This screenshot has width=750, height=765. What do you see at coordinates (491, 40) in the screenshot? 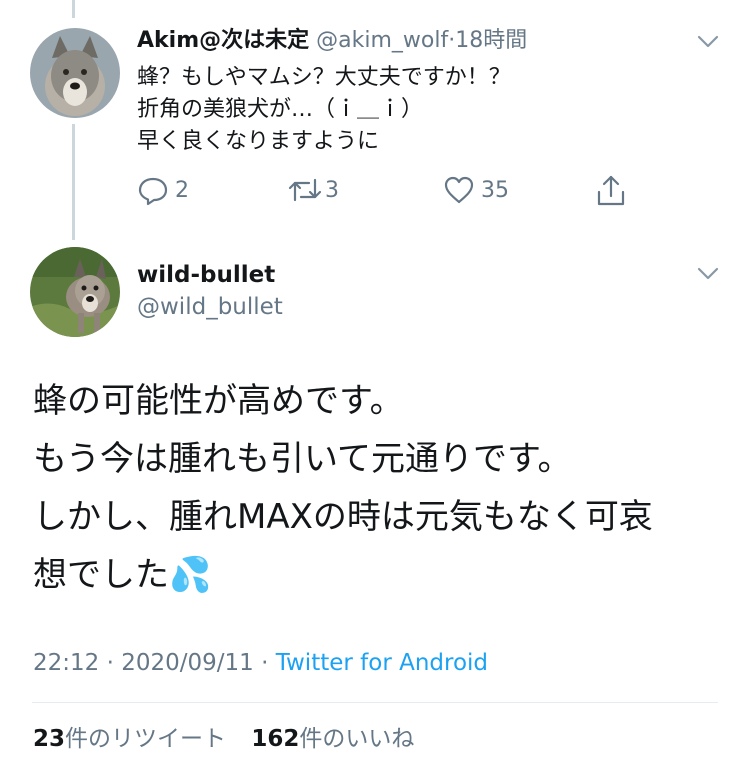
I see `reply-time: 18時間` at bounding box center [491, 40].